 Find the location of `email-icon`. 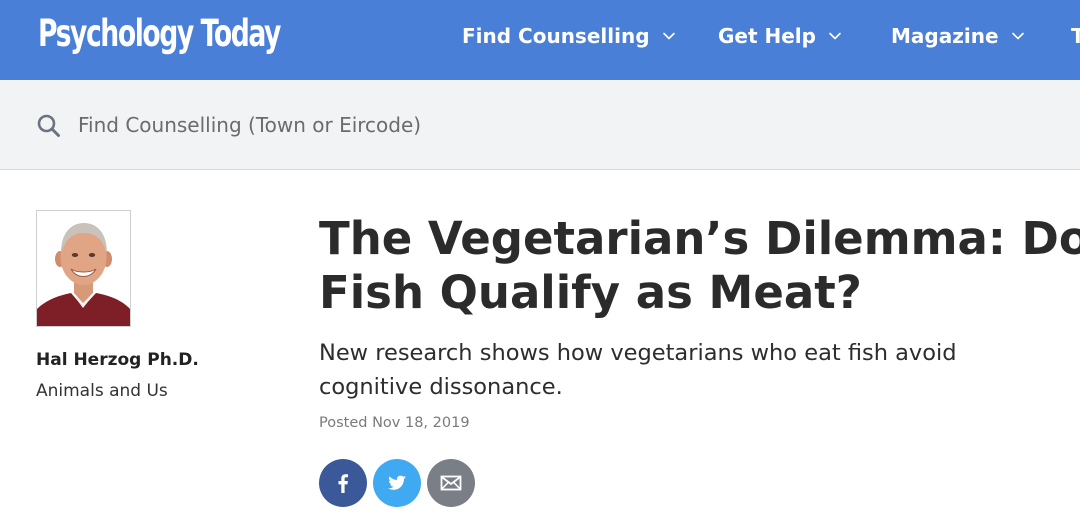

email-icon is located at coordinates (451, 483).